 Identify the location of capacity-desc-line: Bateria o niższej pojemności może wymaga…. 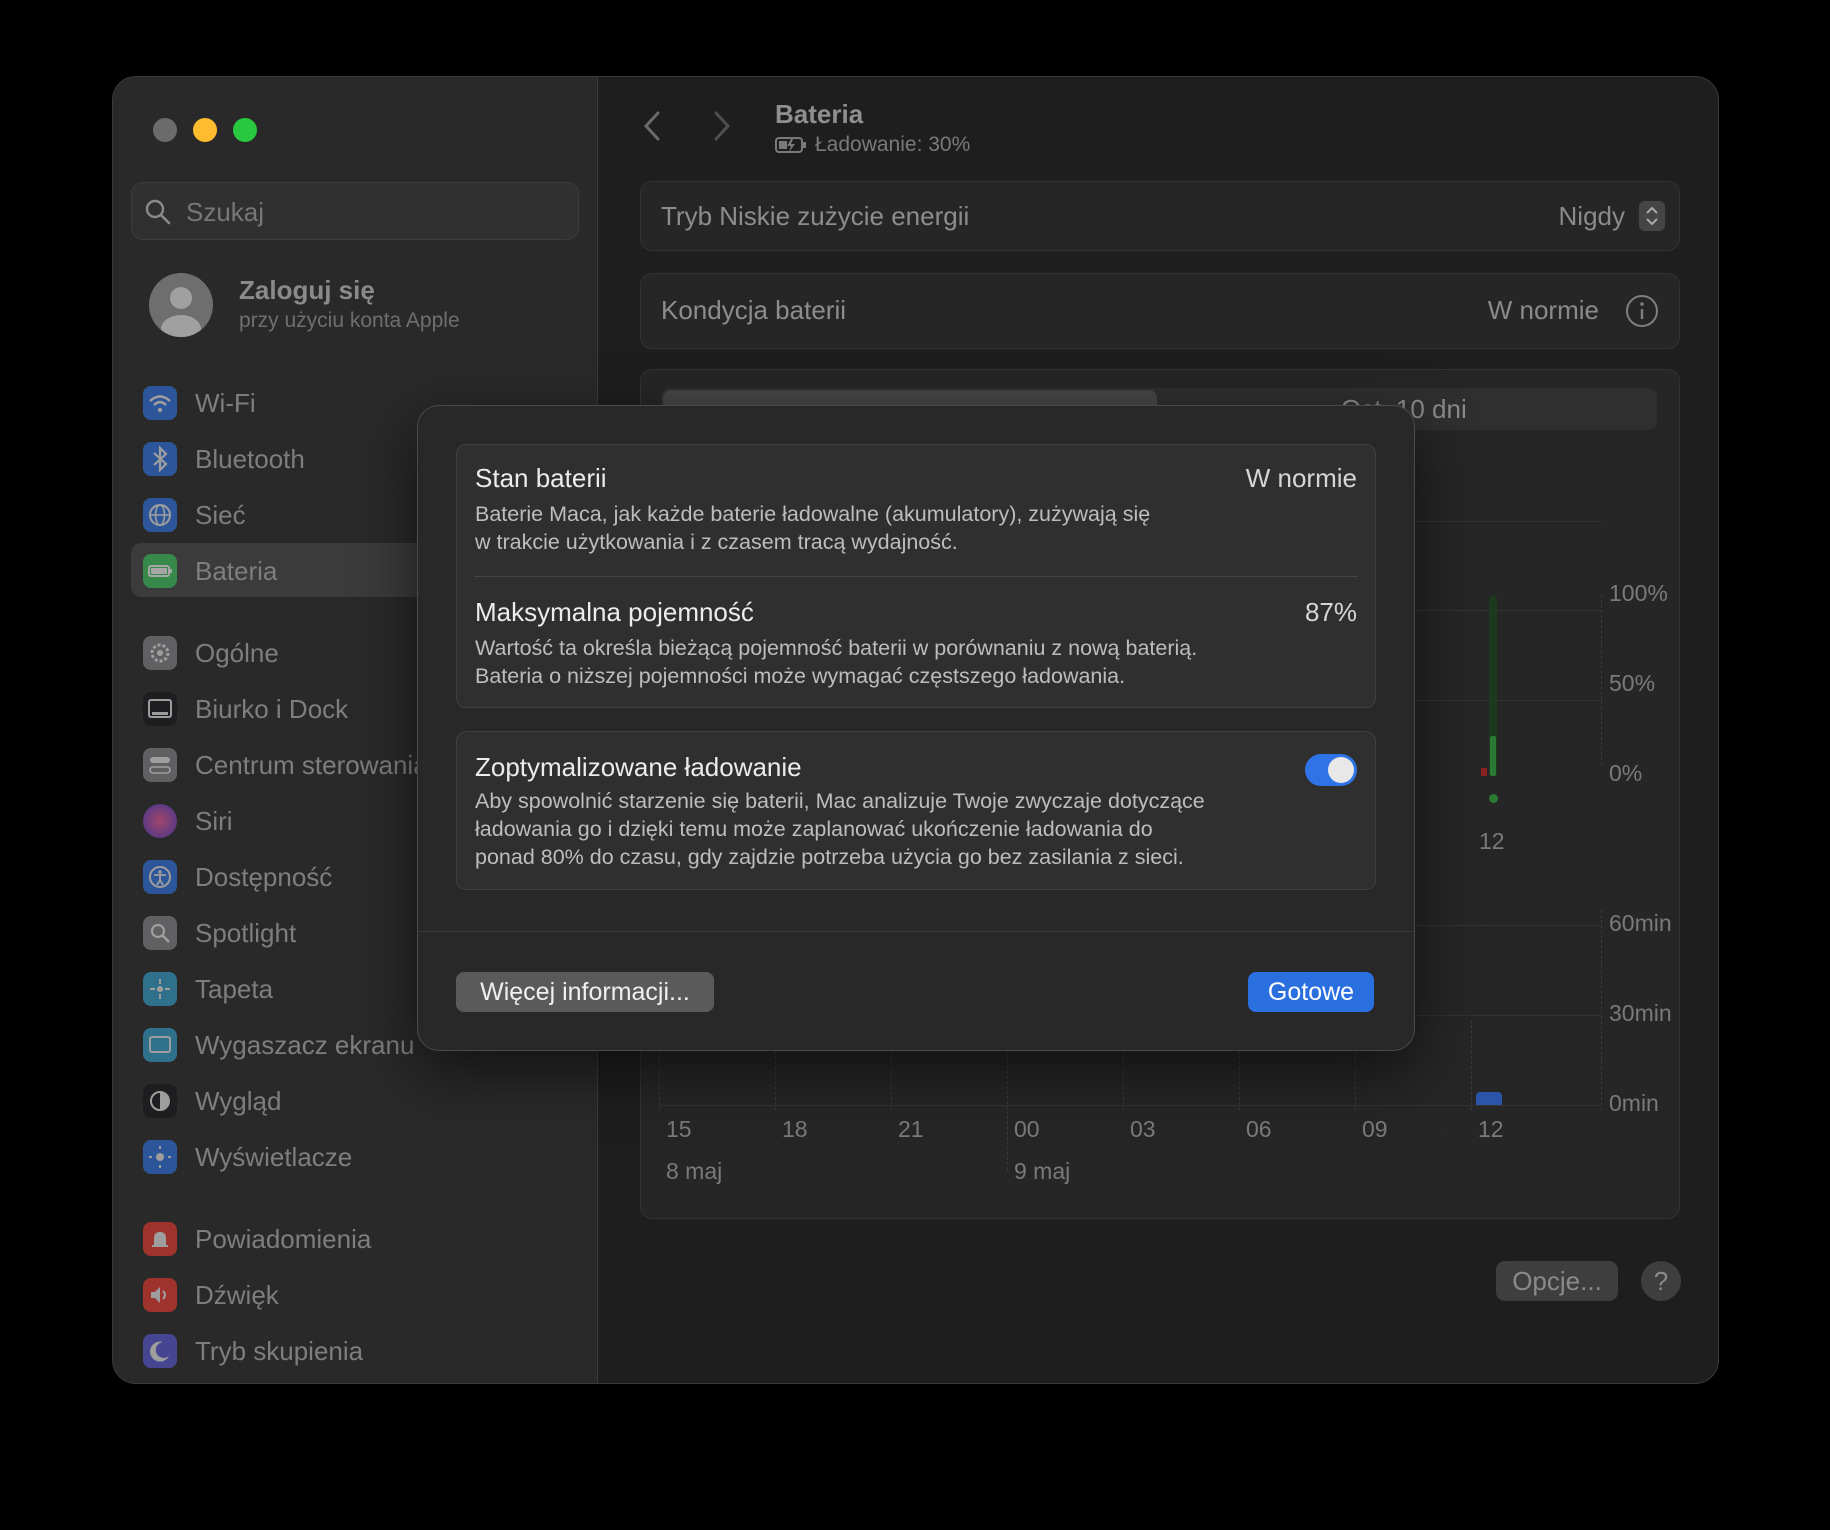
(800, 676).